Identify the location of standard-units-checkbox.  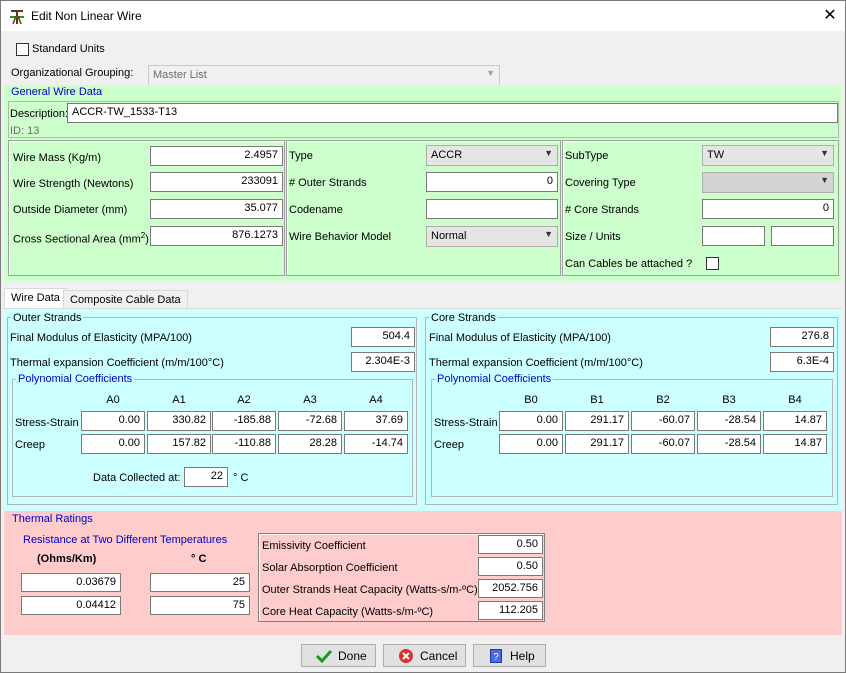
(22, 49).